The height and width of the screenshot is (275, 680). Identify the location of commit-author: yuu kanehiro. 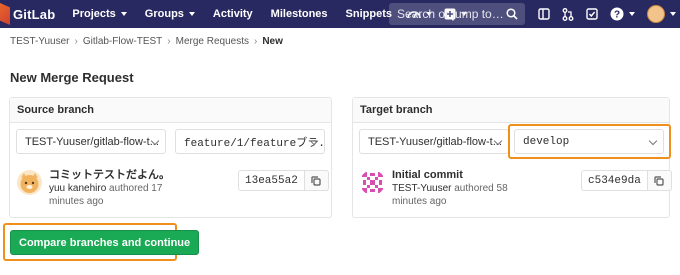
(77, 188).